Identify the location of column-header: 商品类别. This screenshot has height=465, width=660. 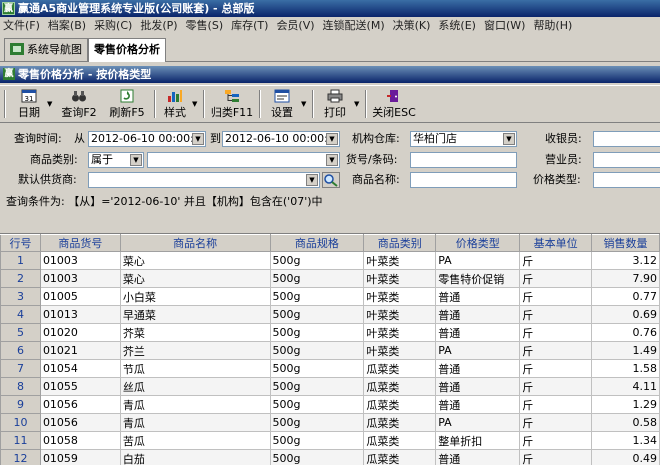
(400, 243).